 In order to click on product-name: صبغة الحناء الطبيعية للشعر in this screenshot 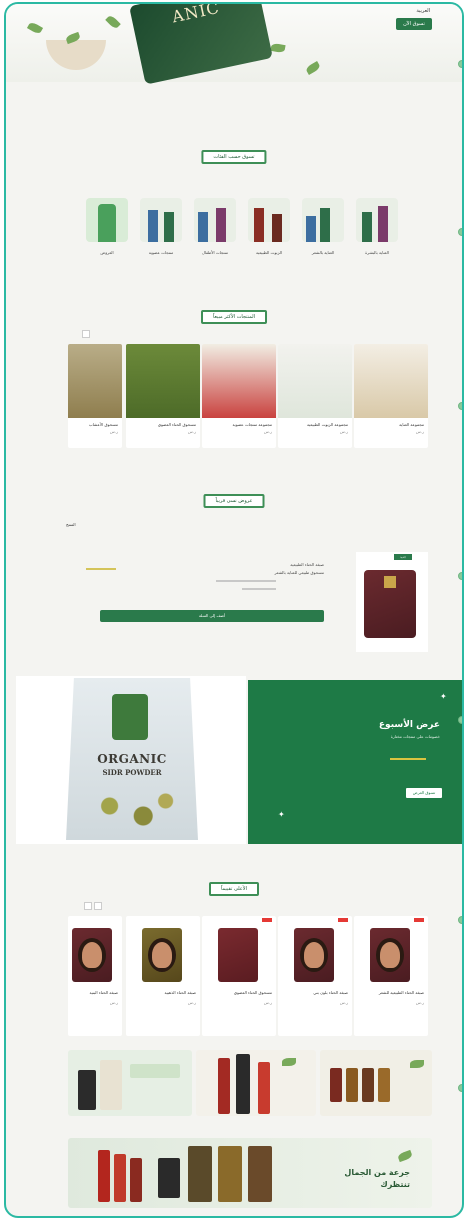, I will do `click(391, 993)`.